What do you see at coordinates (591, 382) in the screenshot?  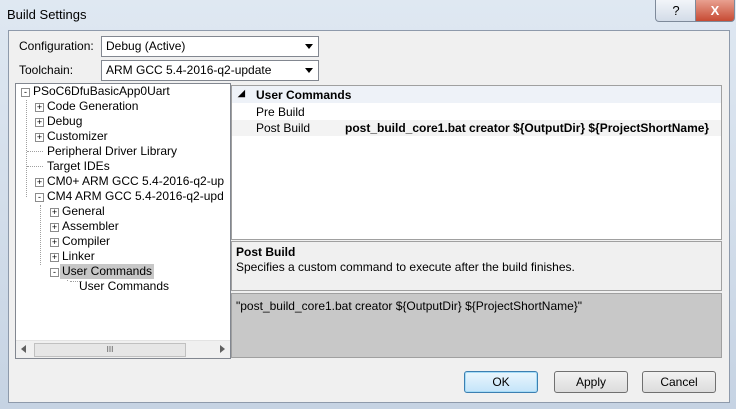 I see `apply-button: Apply` at bounding box center [591, 382].